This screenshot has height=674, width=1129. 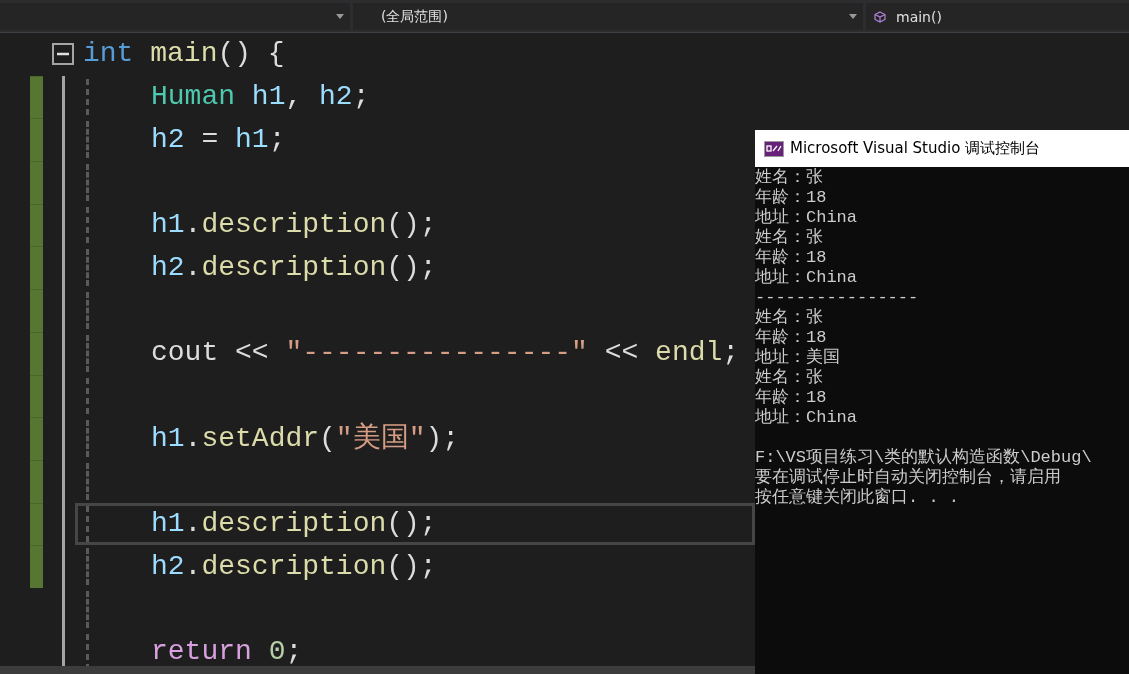 I want to click on console-output-line: 按任意键关闭此窗口. . ., so click(x=857, y=497).